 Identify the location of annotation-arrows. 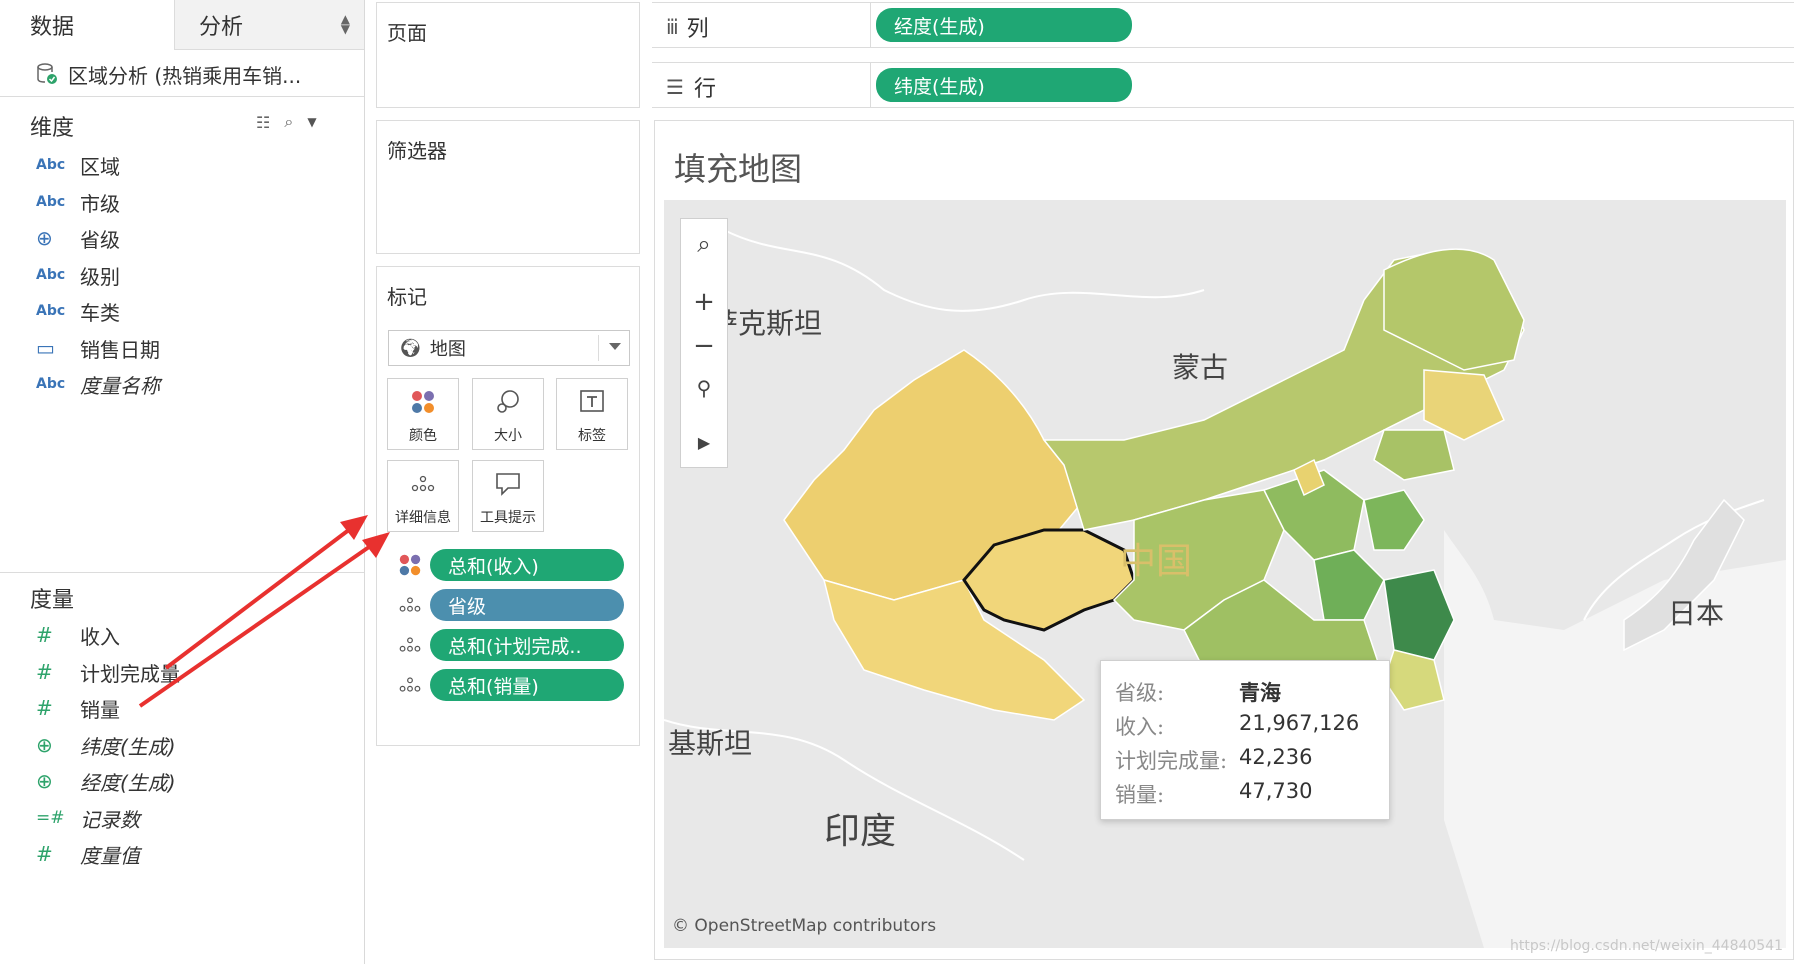
(264, 611).